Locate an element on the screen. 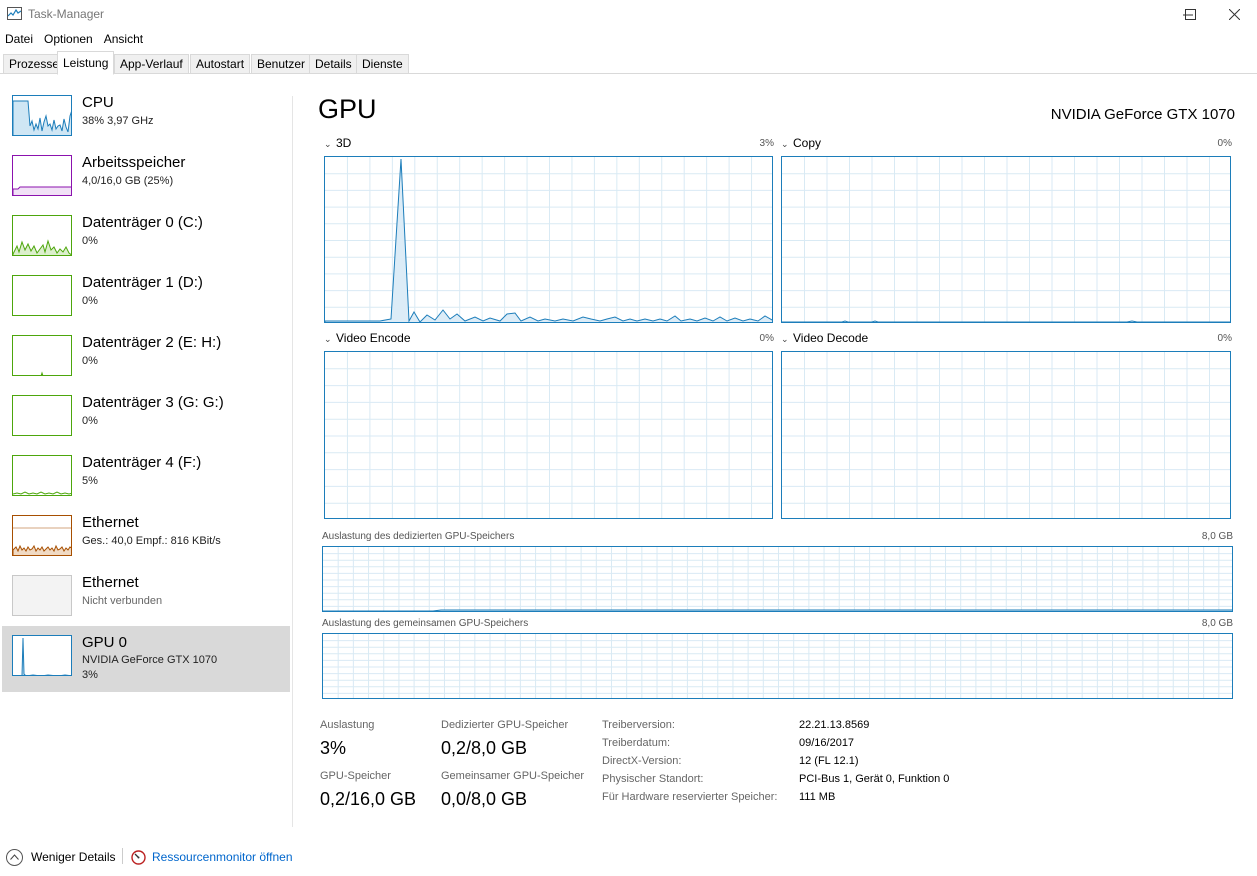 This screenshot has height=876, width=1257. sidebar-item-label: Ethernet is located at coordinates (110, 522).